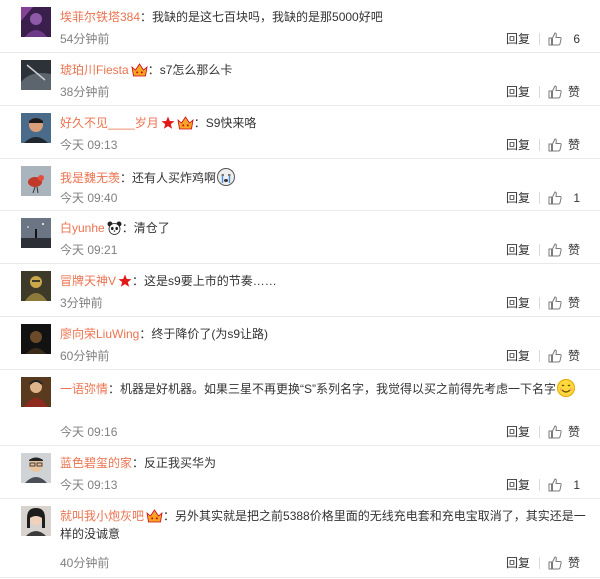 Image resolution: width=600 pixels, height=579 pixels. I want to click on username-link: 埃菲尔铁塔384, so click(100, 17).